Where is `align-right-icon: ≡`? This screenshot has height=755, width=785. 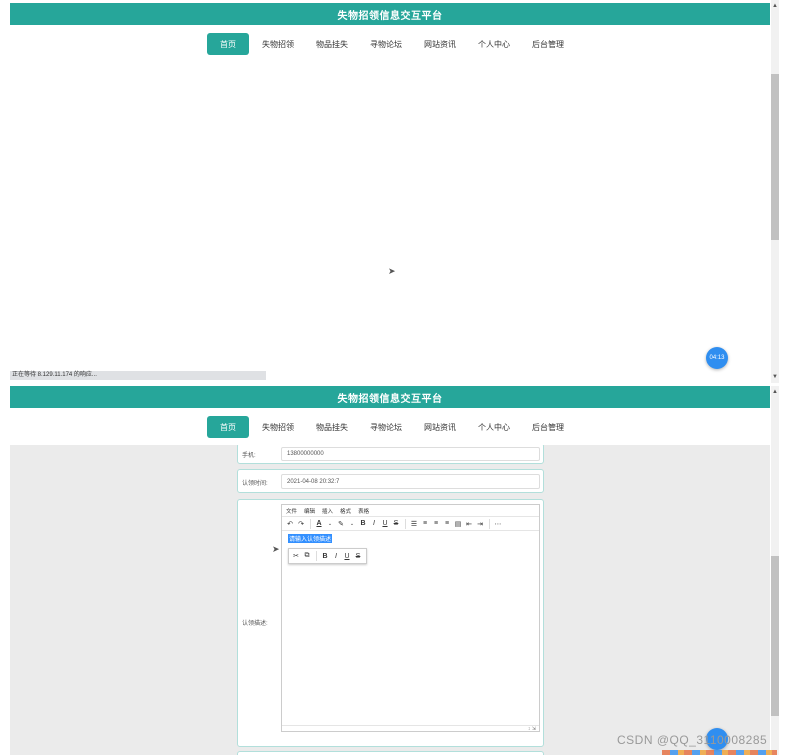 align-right-icon: ≡ is located at coordinates (447, 523).